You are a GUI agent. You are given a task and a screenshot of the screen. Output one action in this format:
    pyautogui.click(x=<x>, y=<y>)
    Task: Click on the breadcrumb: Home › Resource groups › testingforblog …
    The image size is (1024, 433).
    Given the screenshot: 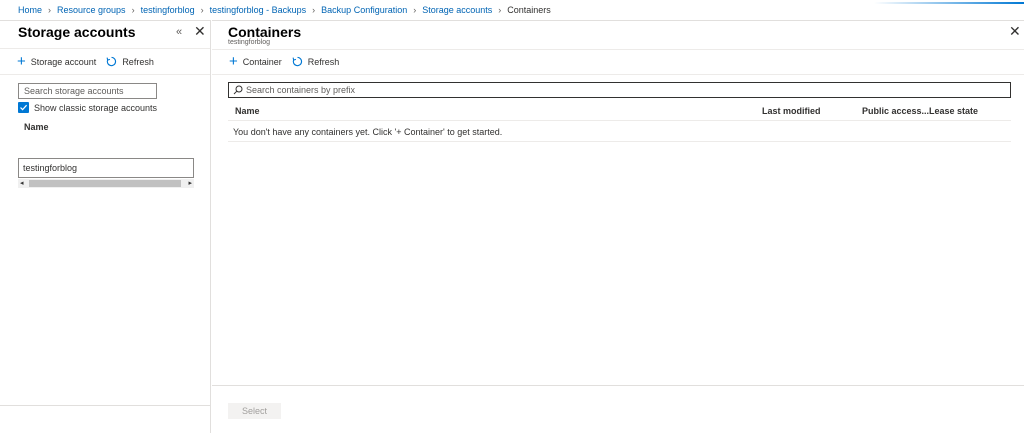 What is the action you would take?
    pyautogui.click(x=512, y=10)
    